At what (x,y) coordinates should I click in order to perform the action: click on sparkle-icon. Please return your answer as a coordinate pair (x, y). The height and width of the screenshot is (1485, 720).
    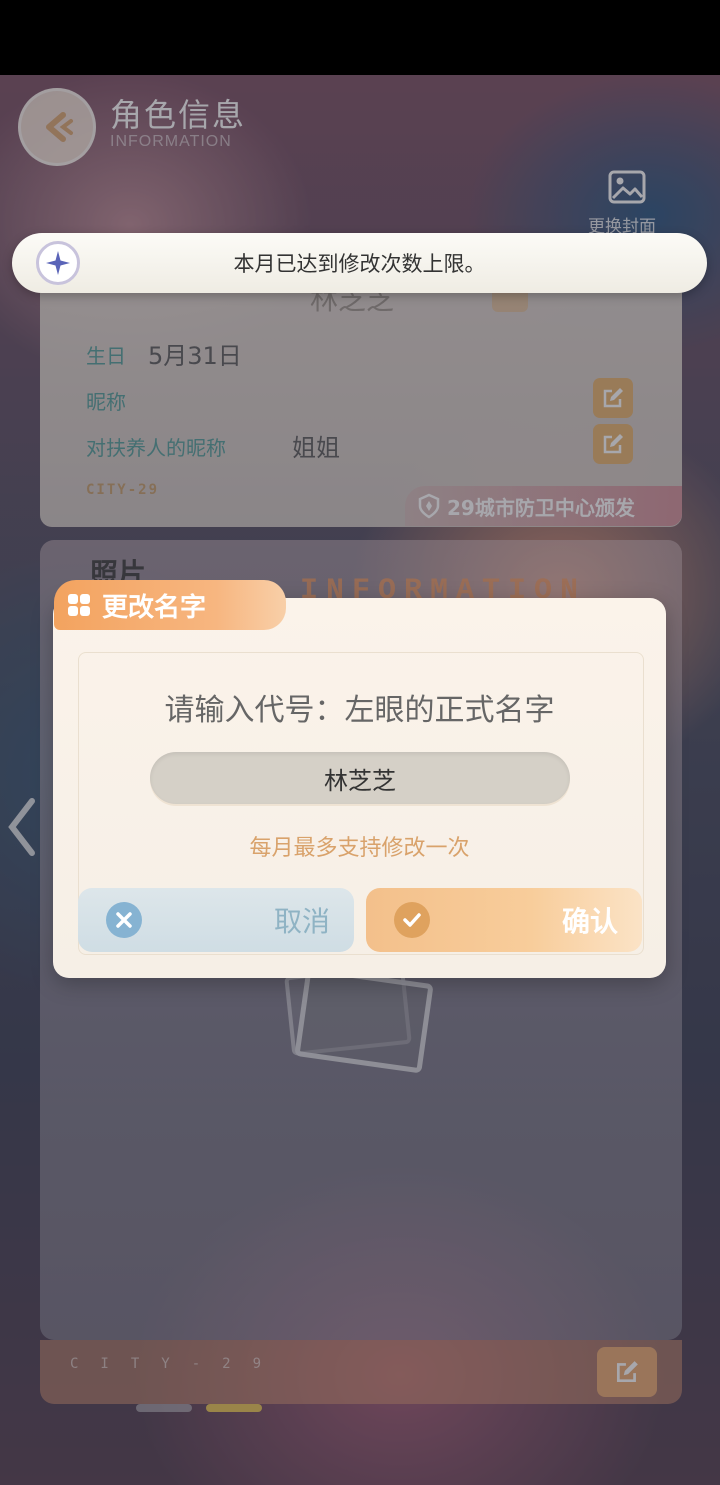
    Looking at the image, I should click on (58, 263).